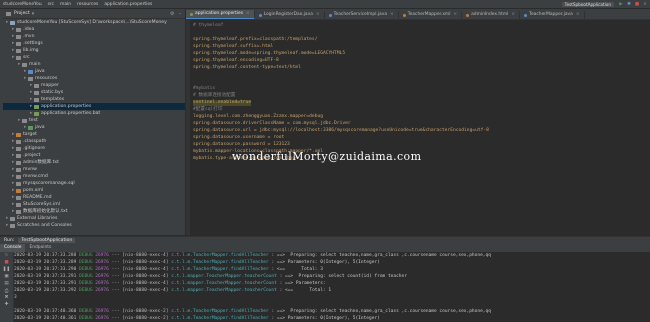 The image size is (650, 322). I want to click on project-panel-title: Project, so click(22, 13).